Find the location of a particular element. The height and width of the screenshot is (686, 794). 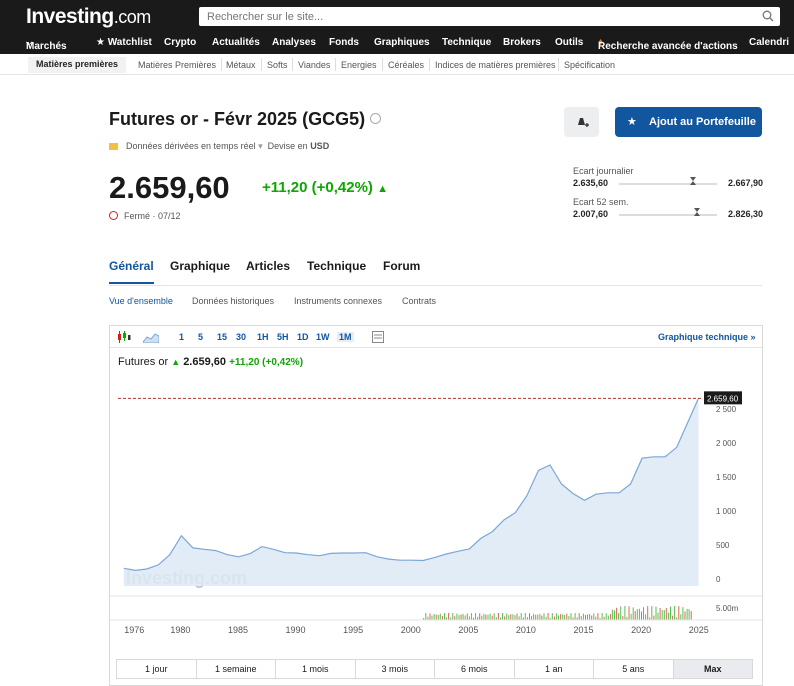

nav-item-recherche-avancee: Recherche avancée d'actions ♦ is located at coordinates (668, 44).